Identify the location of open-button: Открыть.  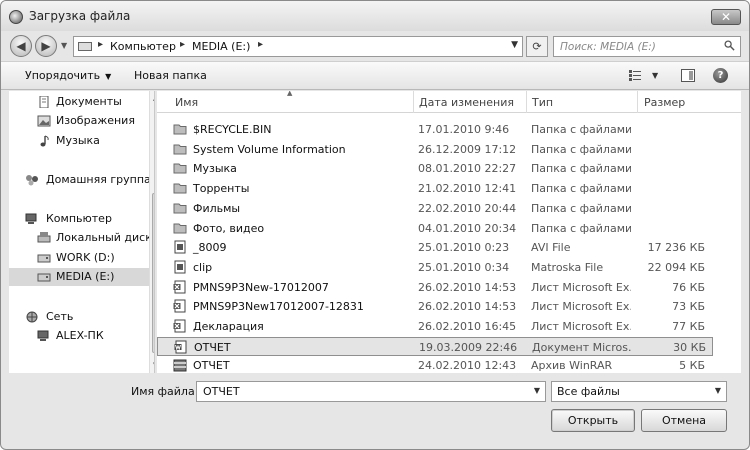
(593, 420).